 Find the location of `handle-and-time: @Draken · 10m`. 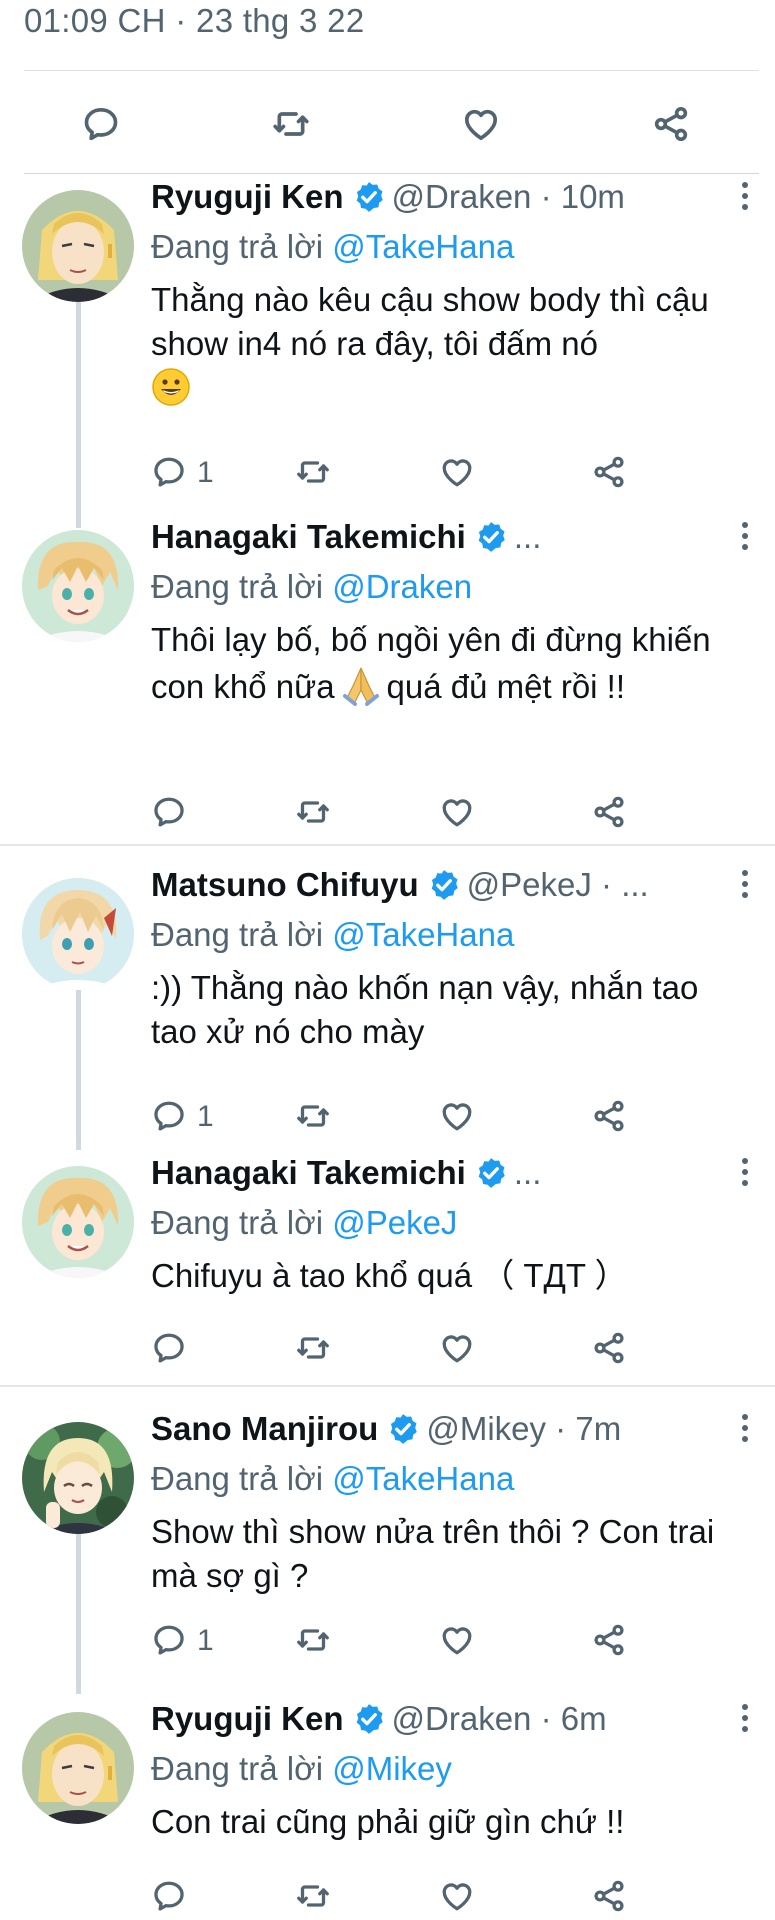

handle-and-time: @Draken · 10m is located at coordinates (508, 196).